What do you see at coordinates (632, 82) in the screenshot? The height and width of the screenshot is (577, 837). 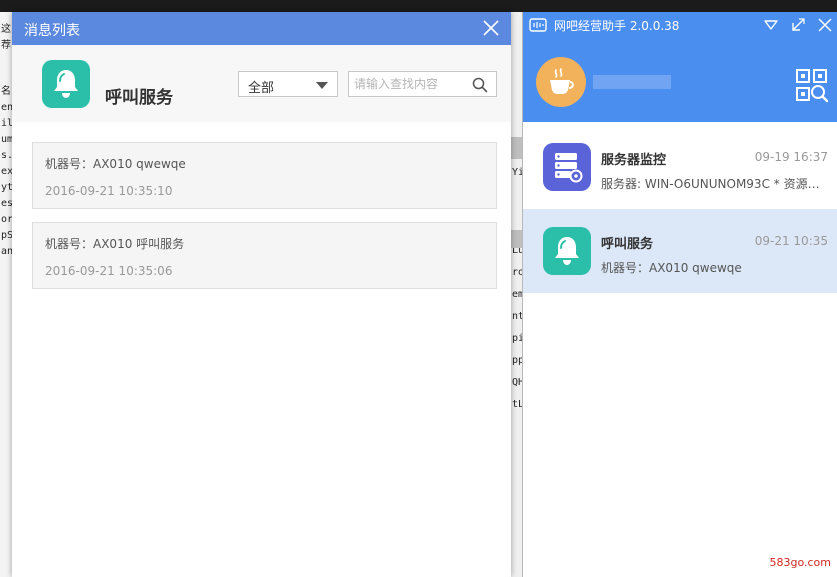 I see `username-blurred` at bounding box center [632, 82].